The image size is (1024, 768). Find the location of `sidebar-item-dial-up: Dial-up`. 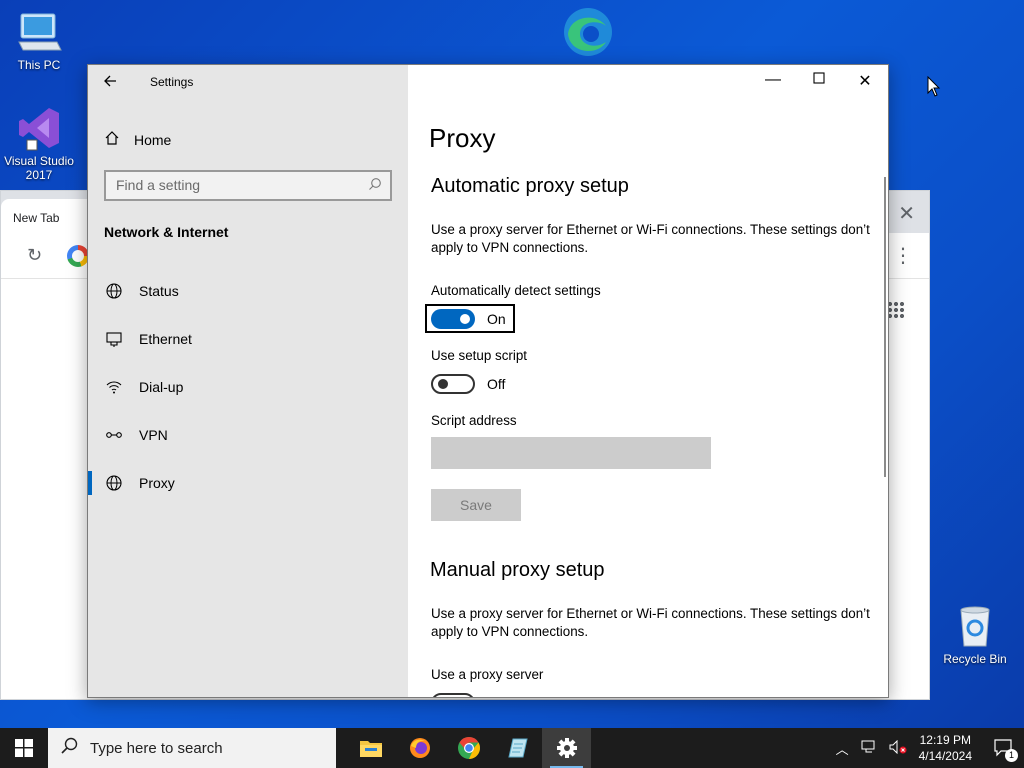

sidebar-item-dial-up: Dial-up is located at coordinates (248, 387).